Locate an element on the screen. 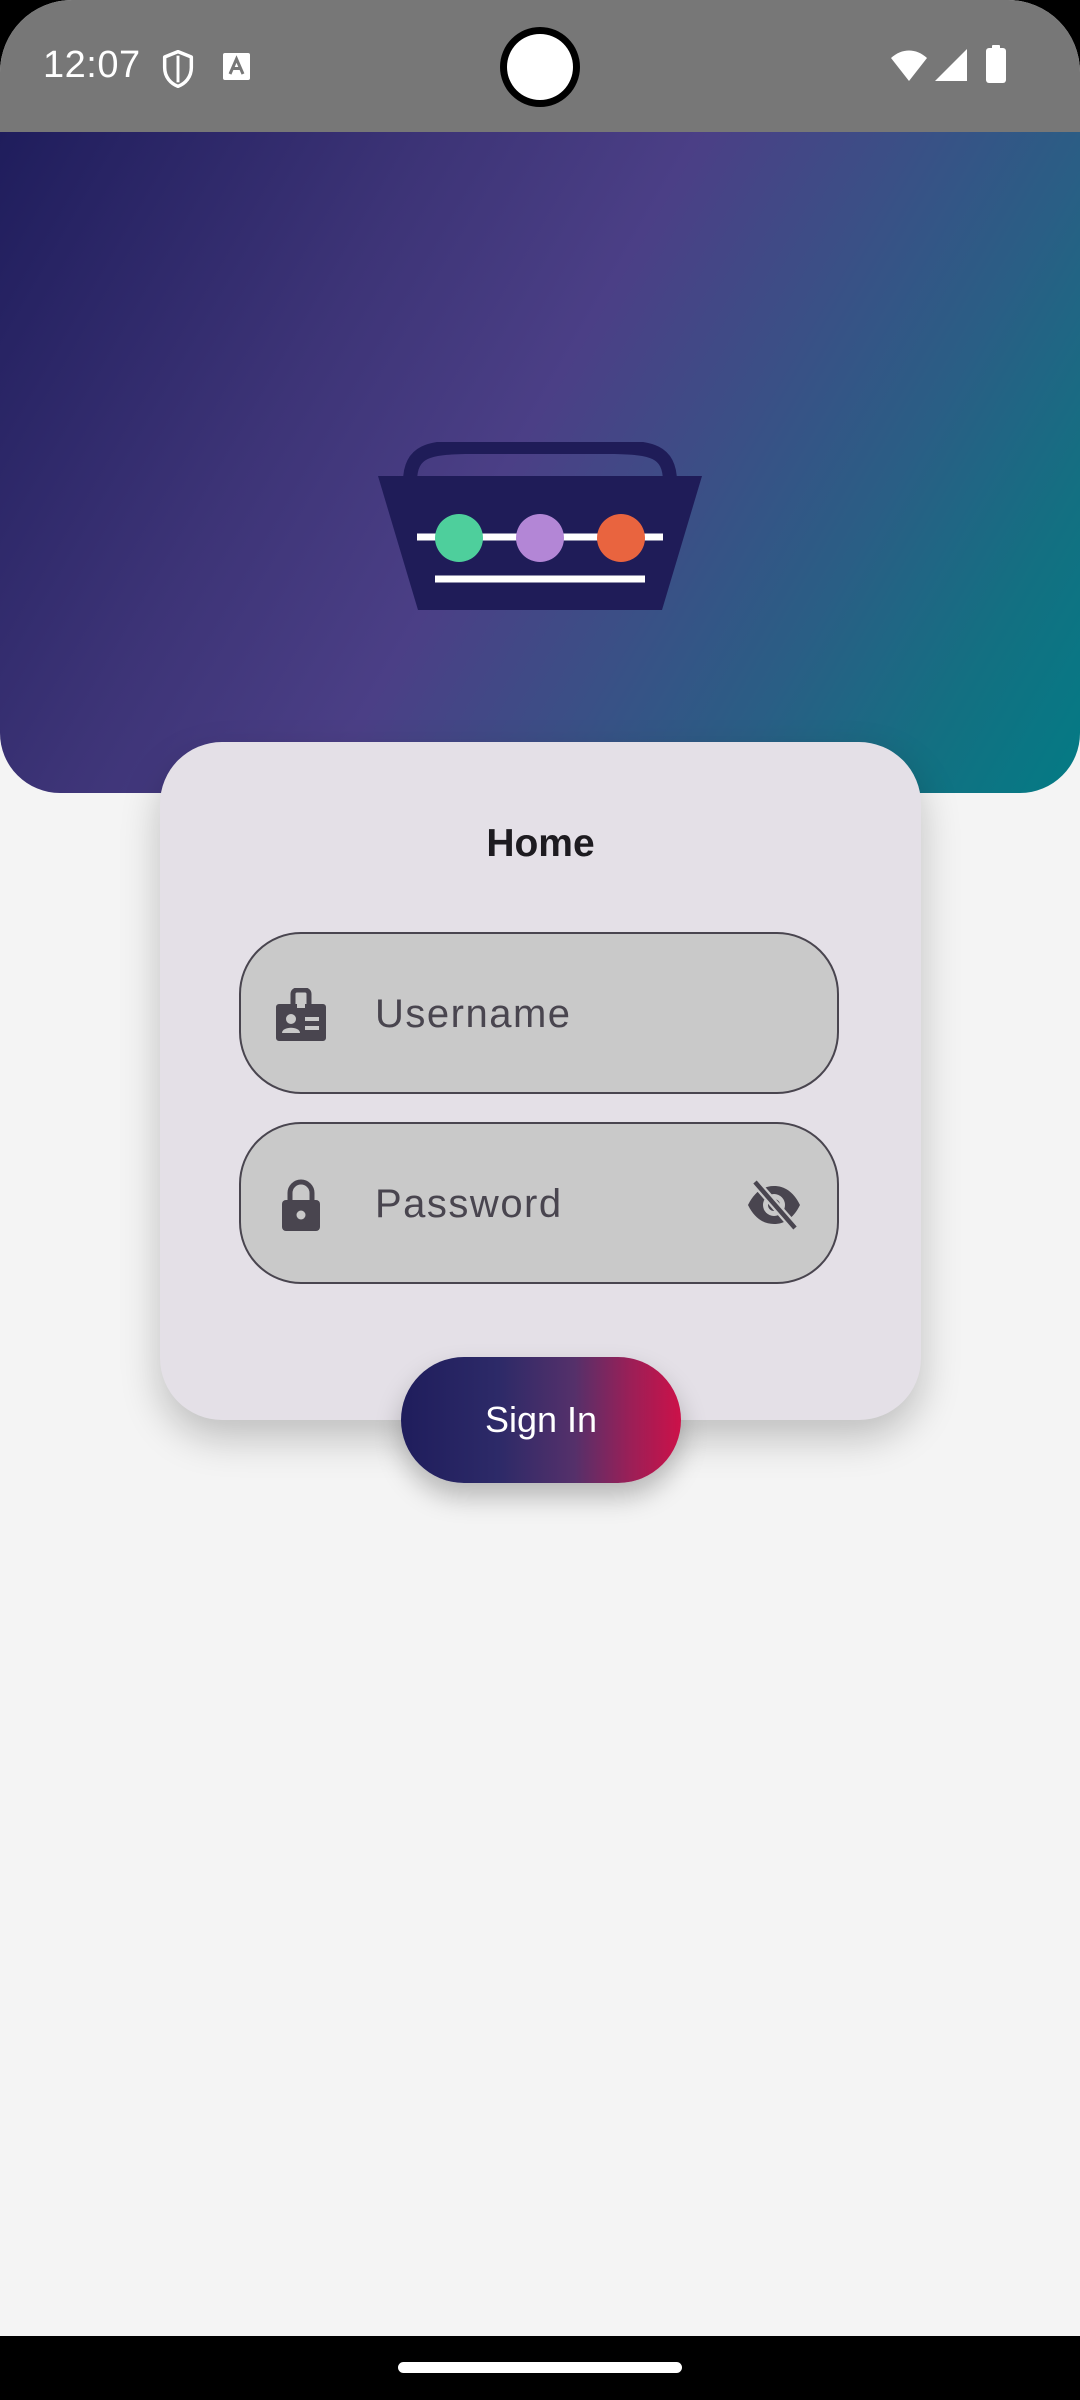 The height and width of the screenshot is (2400, 1080). status-bar: 12:07 is located at coordinates (540, 66).